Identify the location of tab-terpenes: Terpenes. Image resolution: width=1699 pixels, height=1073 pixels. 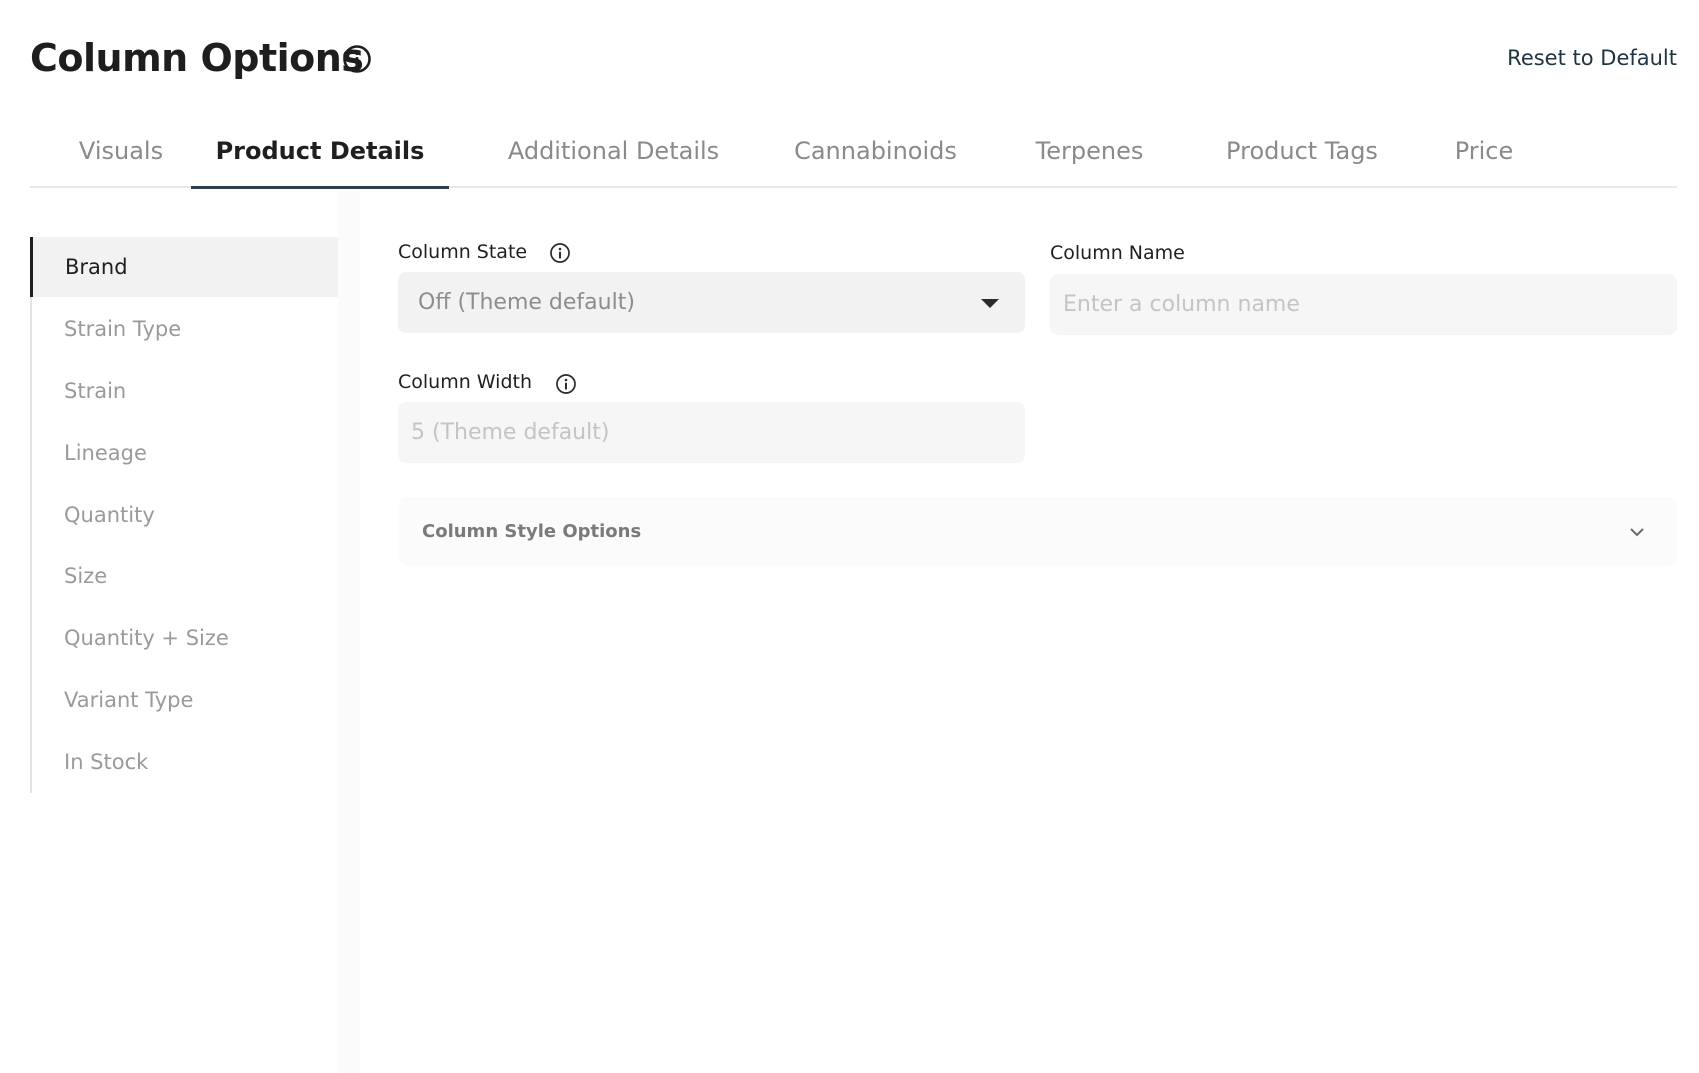
(1089, 153).